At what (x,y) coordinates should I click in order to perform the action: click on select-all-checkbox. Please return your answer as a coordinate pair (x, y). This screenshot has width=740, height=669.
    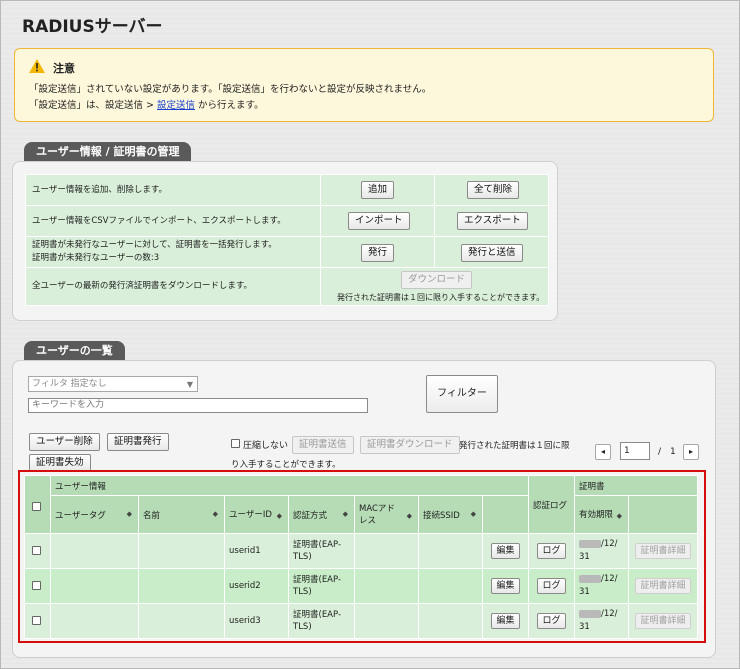
    Looking at the image, I should click on (36, 506).